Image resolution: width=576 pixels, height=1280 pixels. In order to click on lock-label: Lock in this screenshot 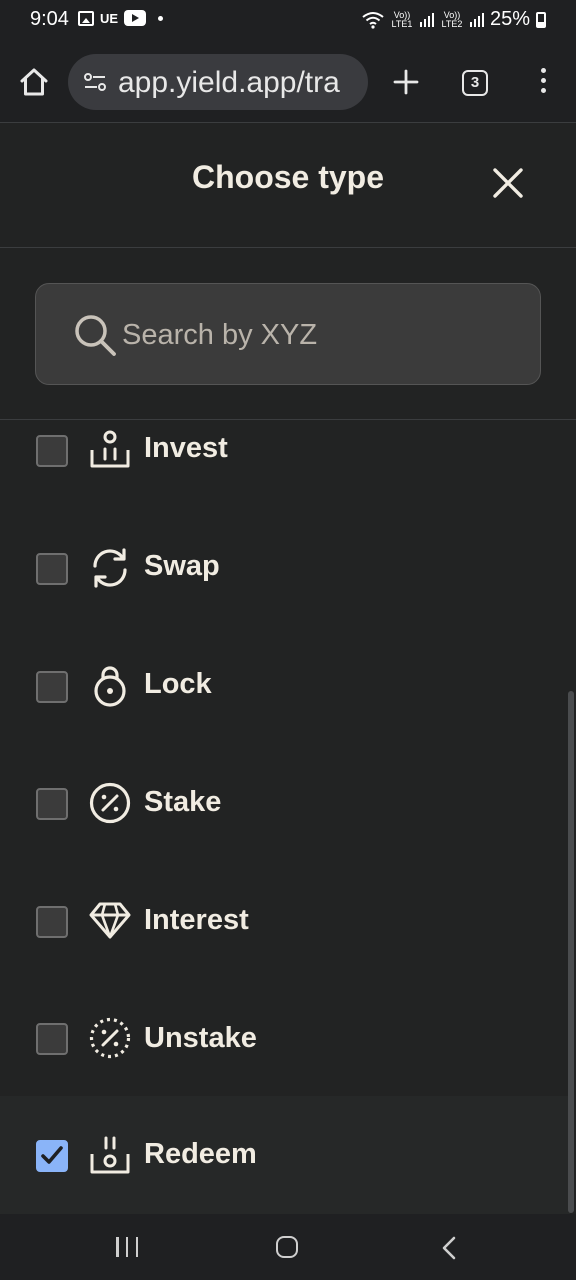, I will do `click(178, 684)`.